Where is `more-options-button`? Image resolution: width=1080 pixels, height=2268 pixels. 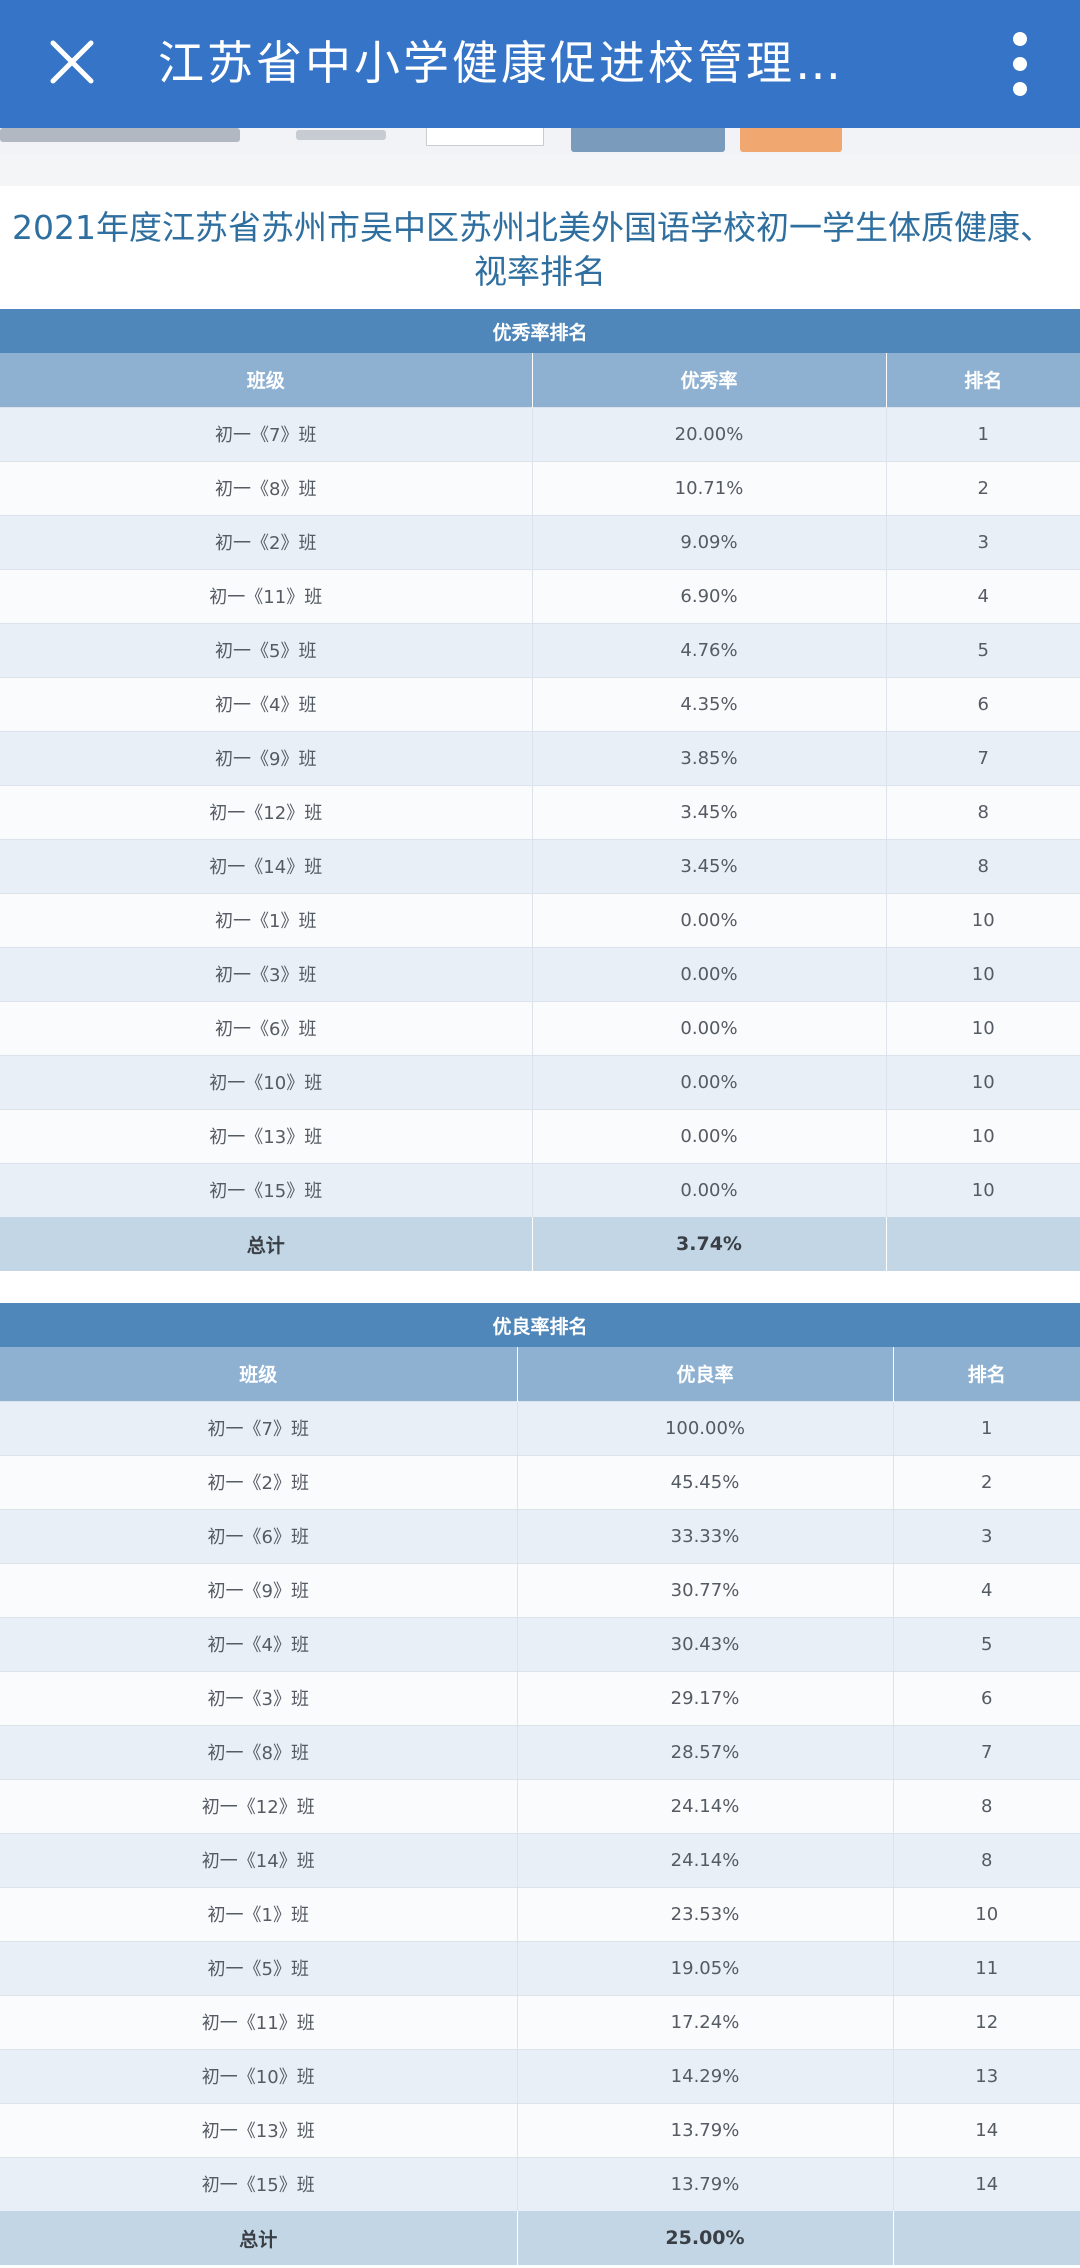 more-options-button is located at coordinates (1020, 64).